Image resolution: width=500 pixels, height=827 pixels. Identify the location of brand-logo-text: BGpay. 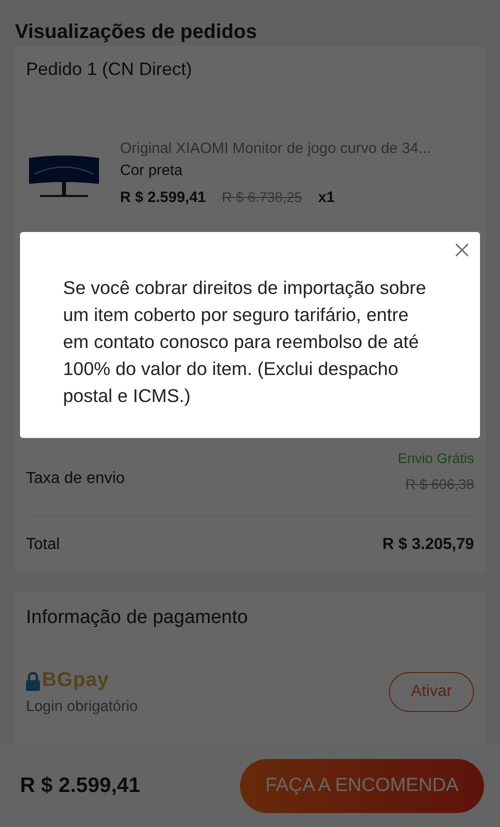
(75, 680).